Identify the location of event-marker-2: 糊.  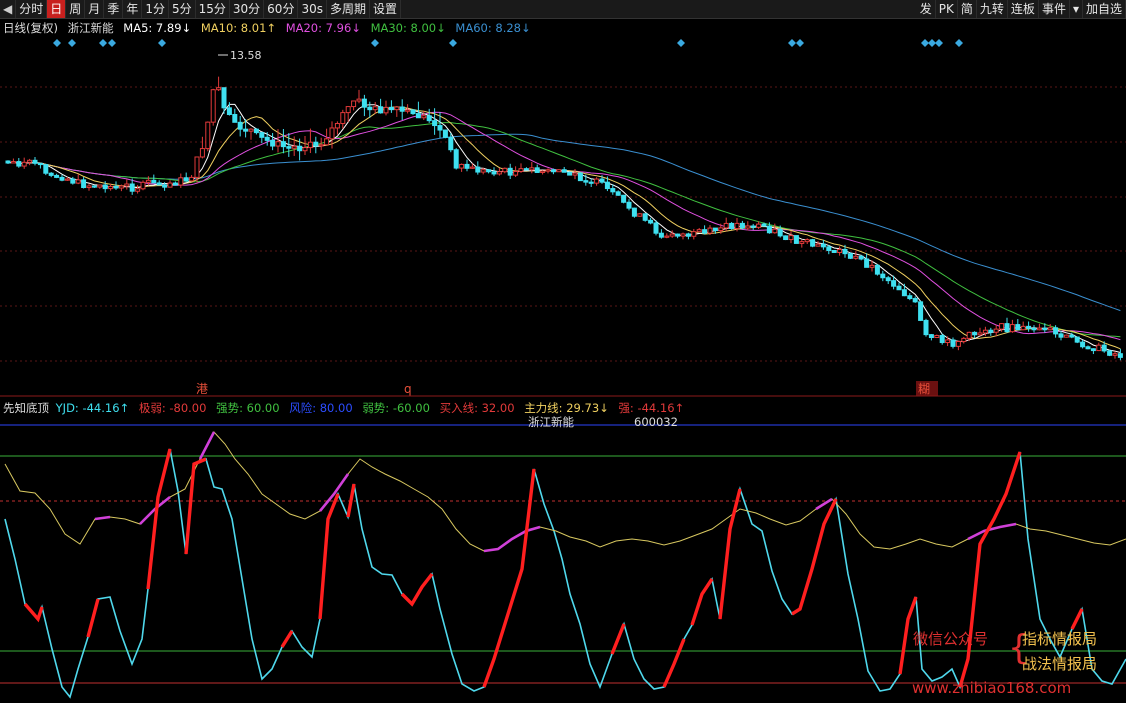
(924, 388).